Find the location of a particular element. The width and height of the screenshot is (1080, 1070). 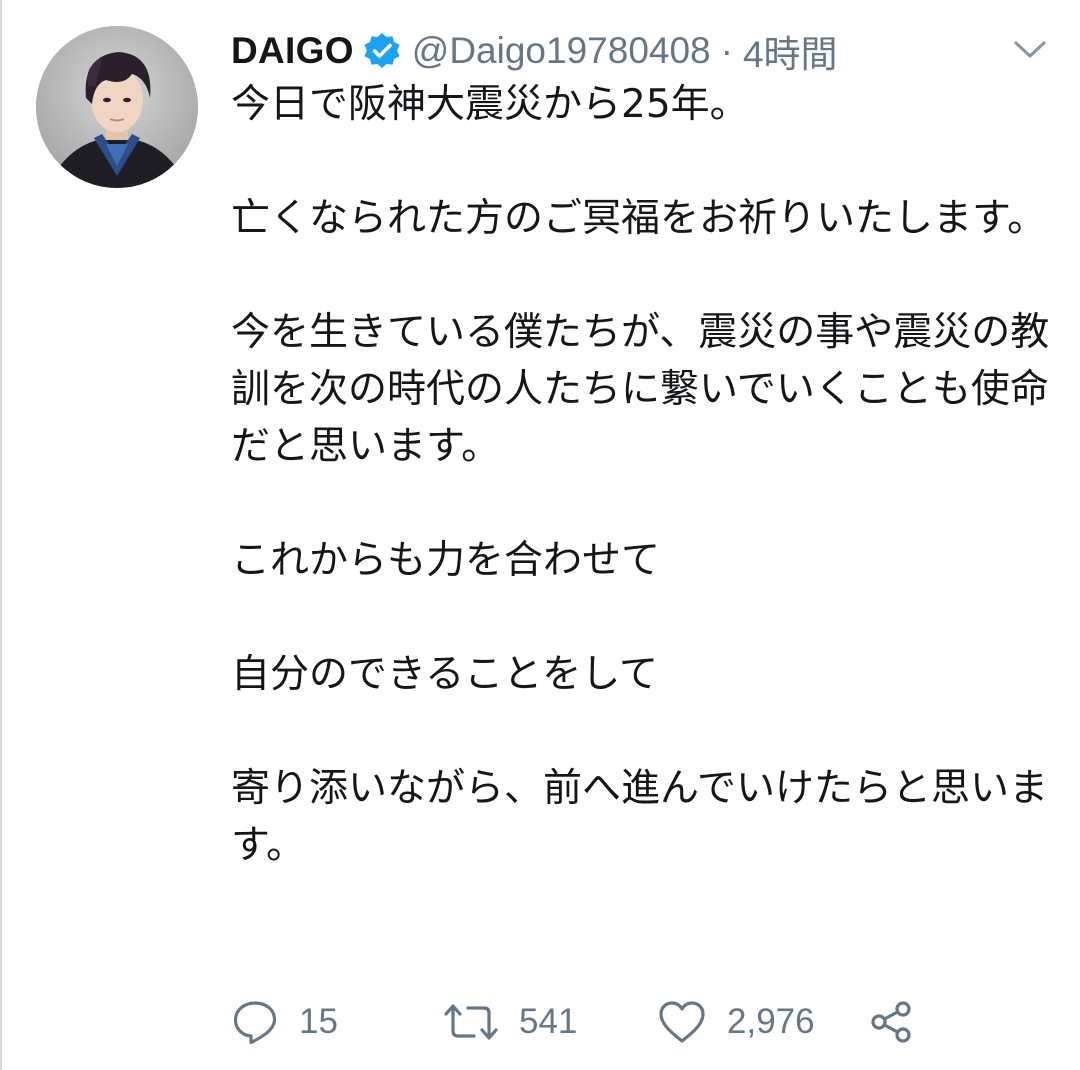

retweet-count: 541 is located at coordinates (548, 1021).